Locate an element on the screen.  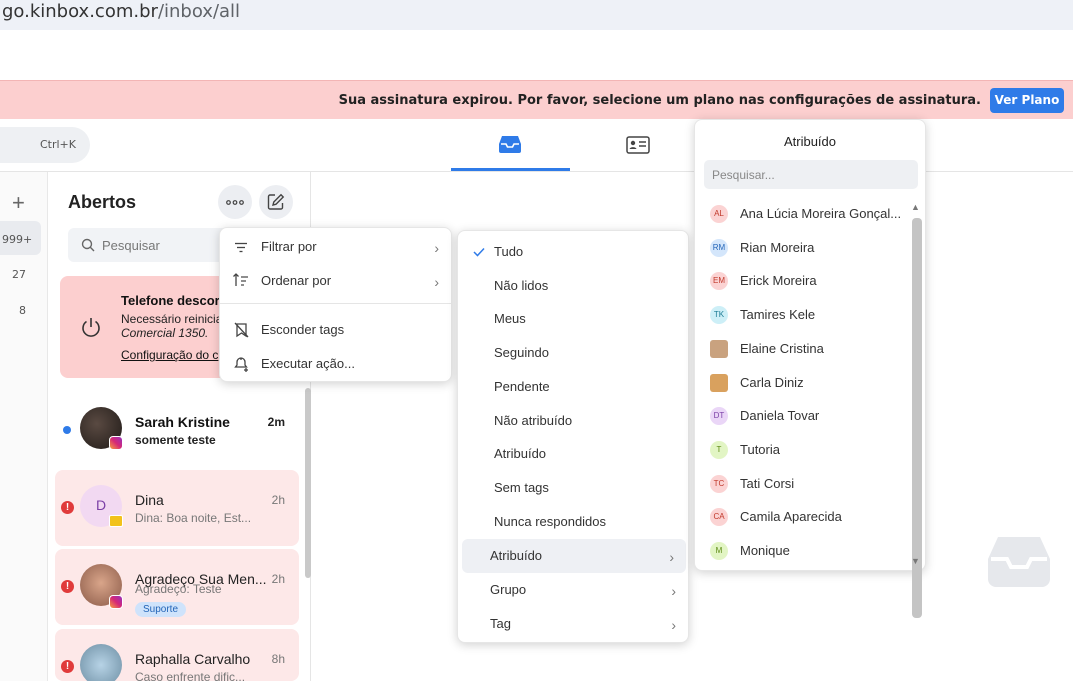
scroll-up-icon: ▲ is located at coordinates (915, 207).